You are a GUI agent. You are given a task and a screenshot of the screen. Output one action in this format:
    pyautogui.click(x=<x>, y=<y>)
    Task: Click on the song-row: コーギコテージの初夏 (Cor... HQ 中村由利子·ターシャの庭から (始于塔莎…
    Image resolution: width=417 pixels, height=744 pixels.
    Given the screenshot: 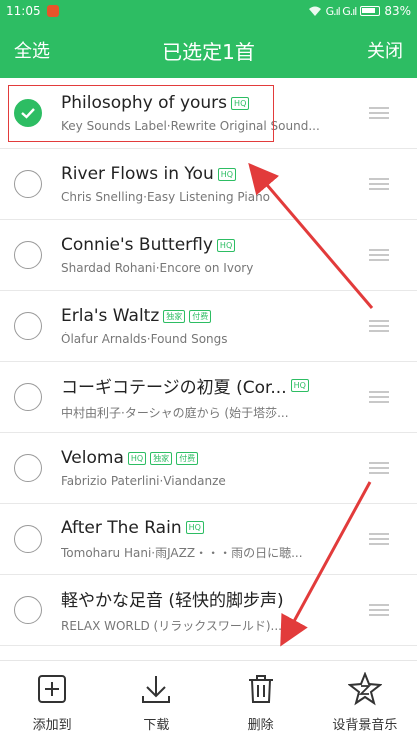 What is the action you would take?
    pyautogui.click(x=208, y=397)
    